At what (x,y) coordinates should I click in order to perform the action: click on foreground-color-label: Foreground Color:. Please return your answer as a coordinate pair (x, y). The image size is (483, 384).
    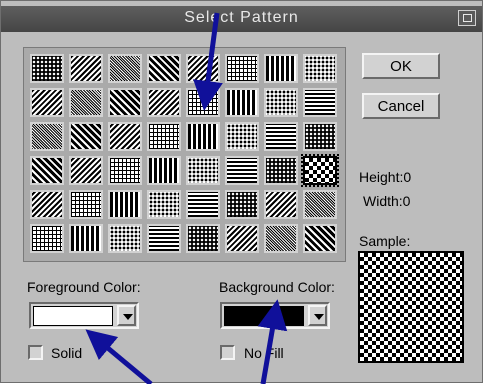
    Looking at the image, I should click on (84, 287).